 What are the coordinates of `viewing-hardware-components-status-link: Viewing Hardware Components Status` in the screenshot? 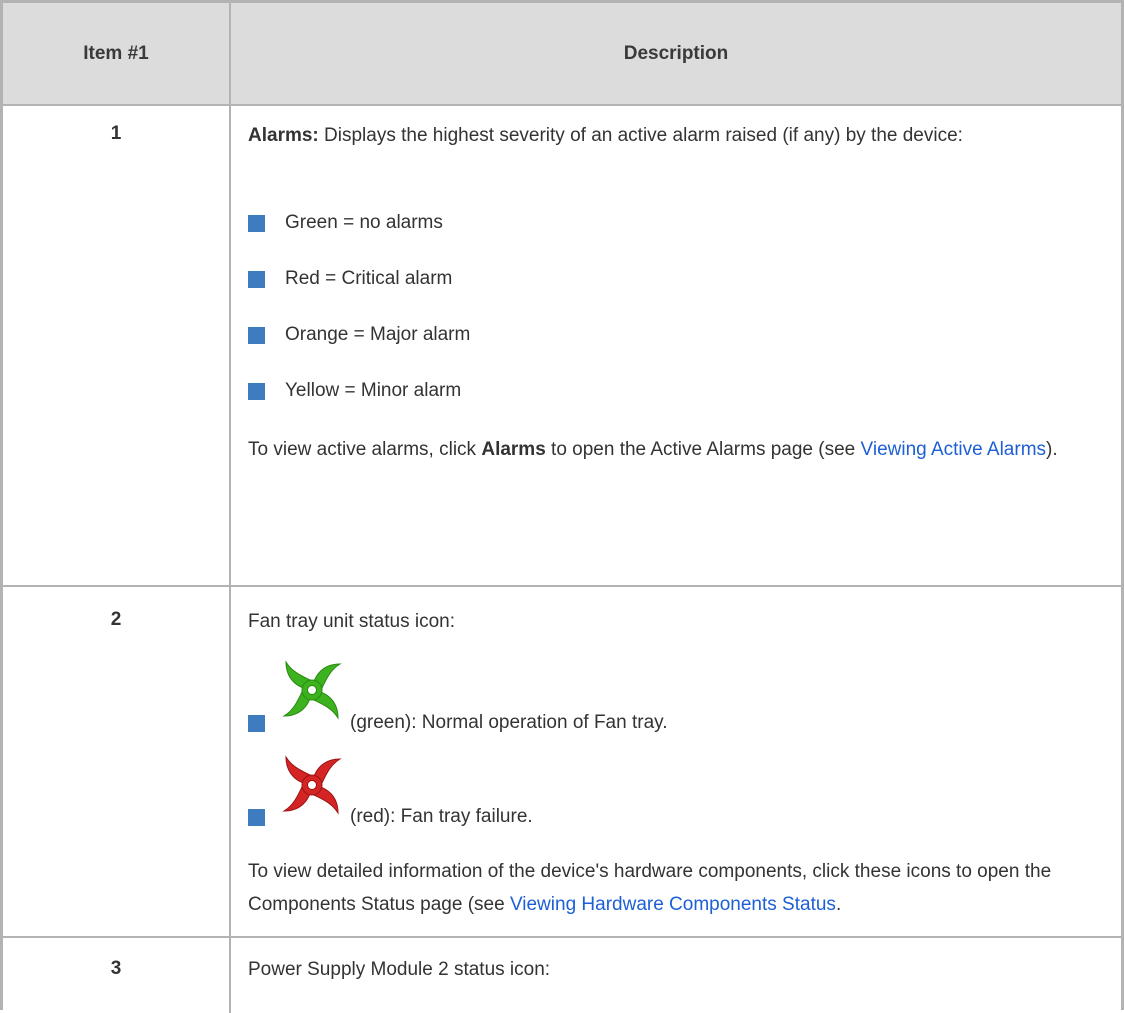 It's located at (673, 904).